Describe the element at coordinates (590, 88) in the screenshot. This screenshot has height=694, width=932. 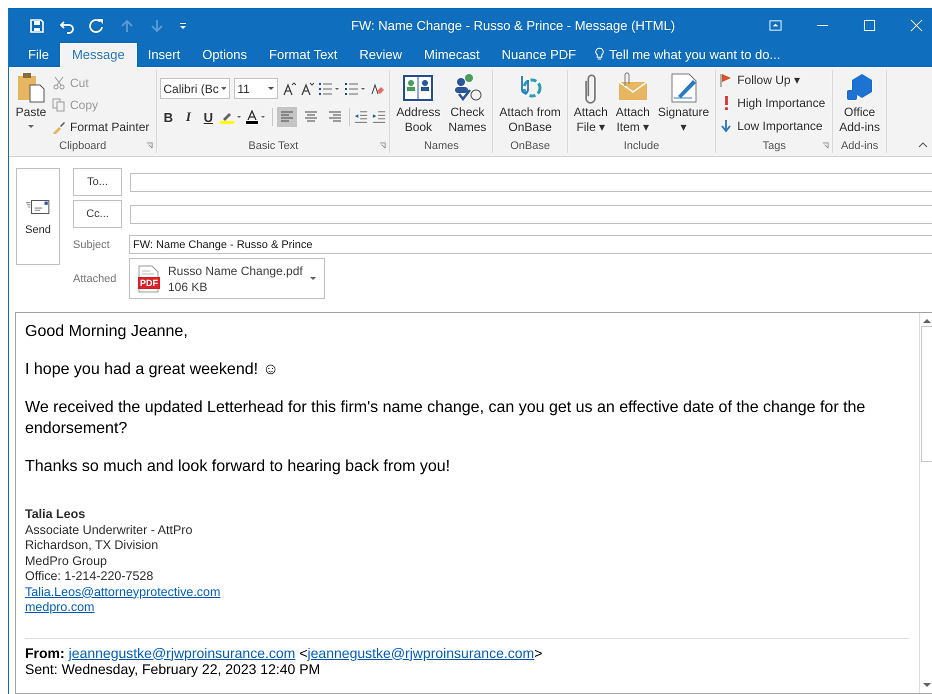
I see `paperclip-icon` at that location.